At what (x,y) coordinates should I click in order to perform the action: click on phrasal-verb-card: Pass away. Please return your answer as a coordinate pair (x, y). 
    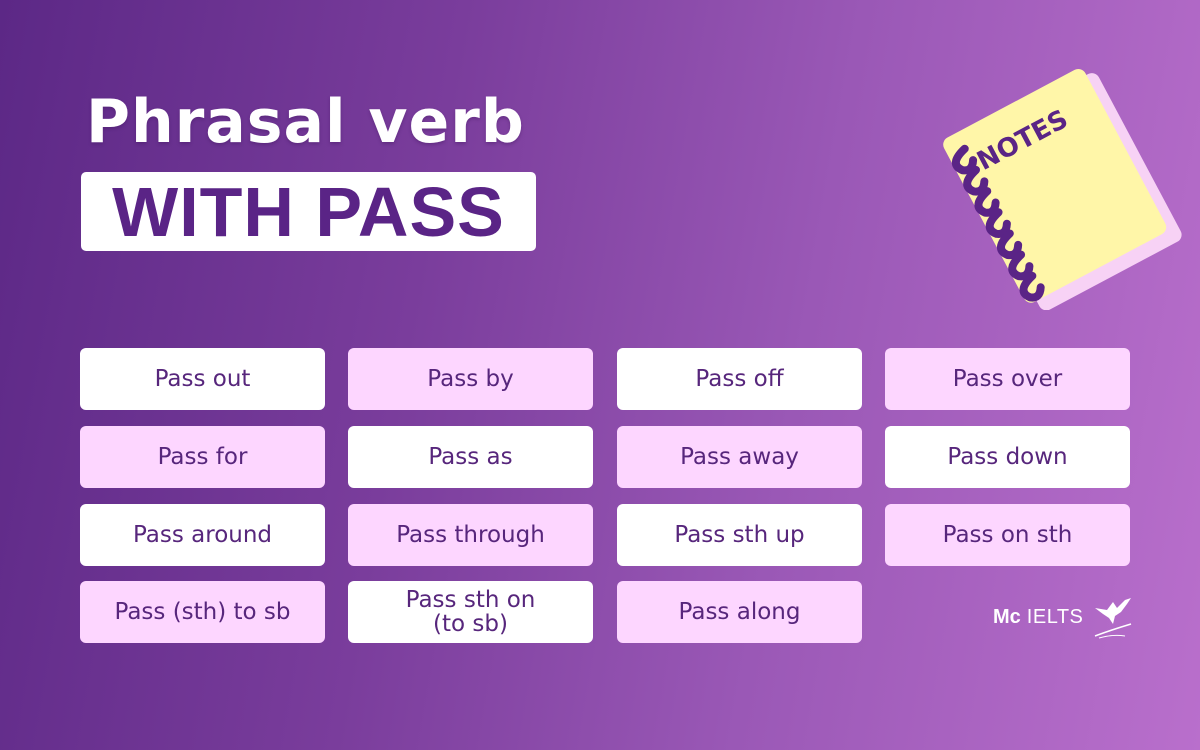
    Looking at the image, I should click on (739, 457).